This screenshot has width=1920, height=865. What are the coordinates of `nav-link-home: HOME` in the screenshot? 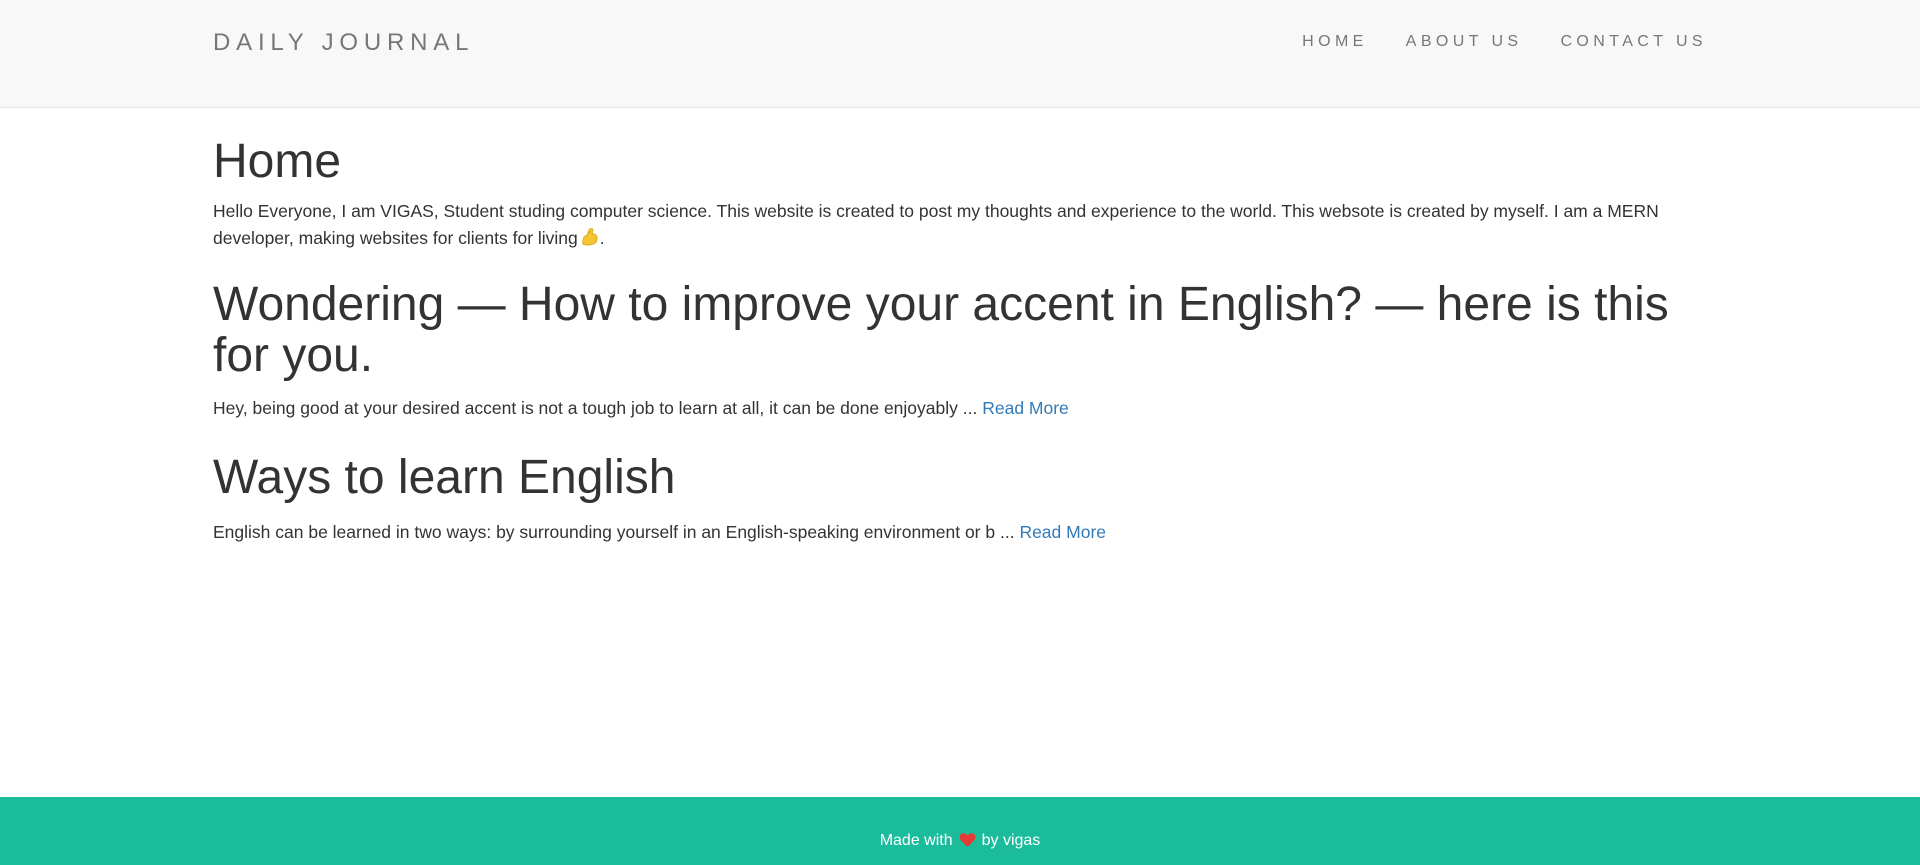 It's located at (1335, 42).